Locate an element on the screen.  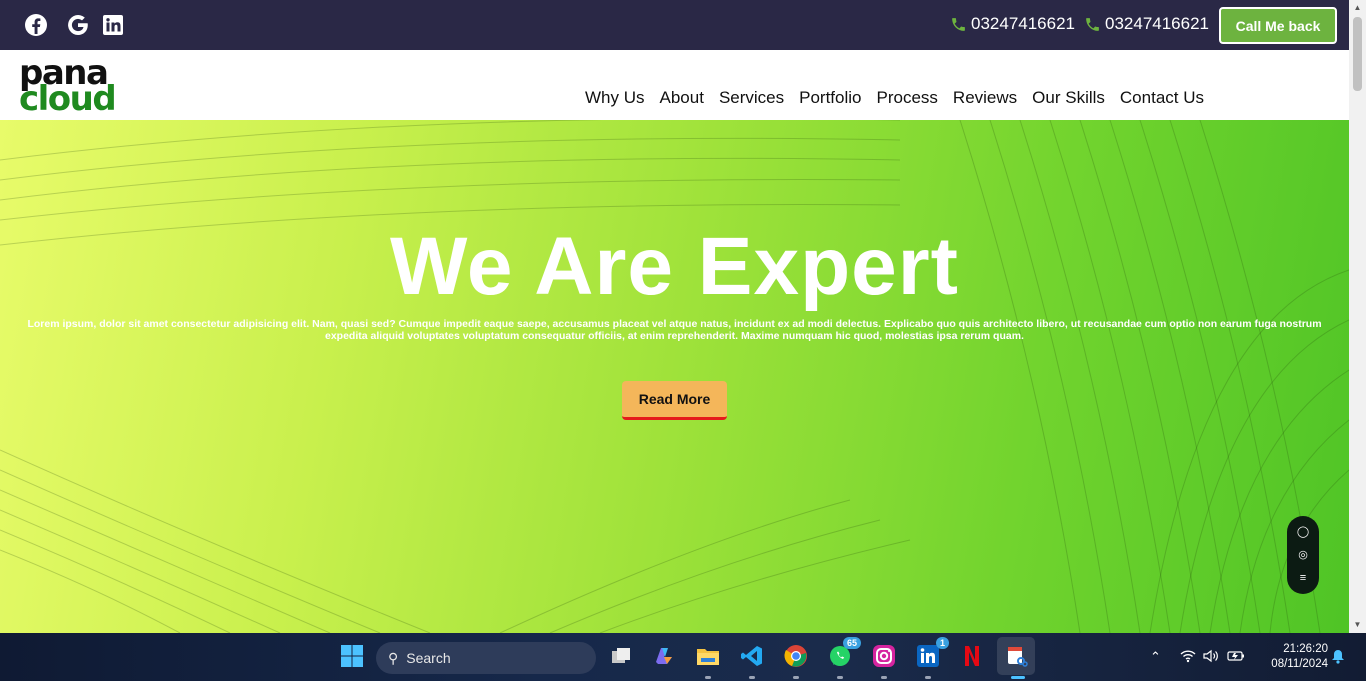
nav-portfolio: Portfolio is located at coordinates (830, 98).